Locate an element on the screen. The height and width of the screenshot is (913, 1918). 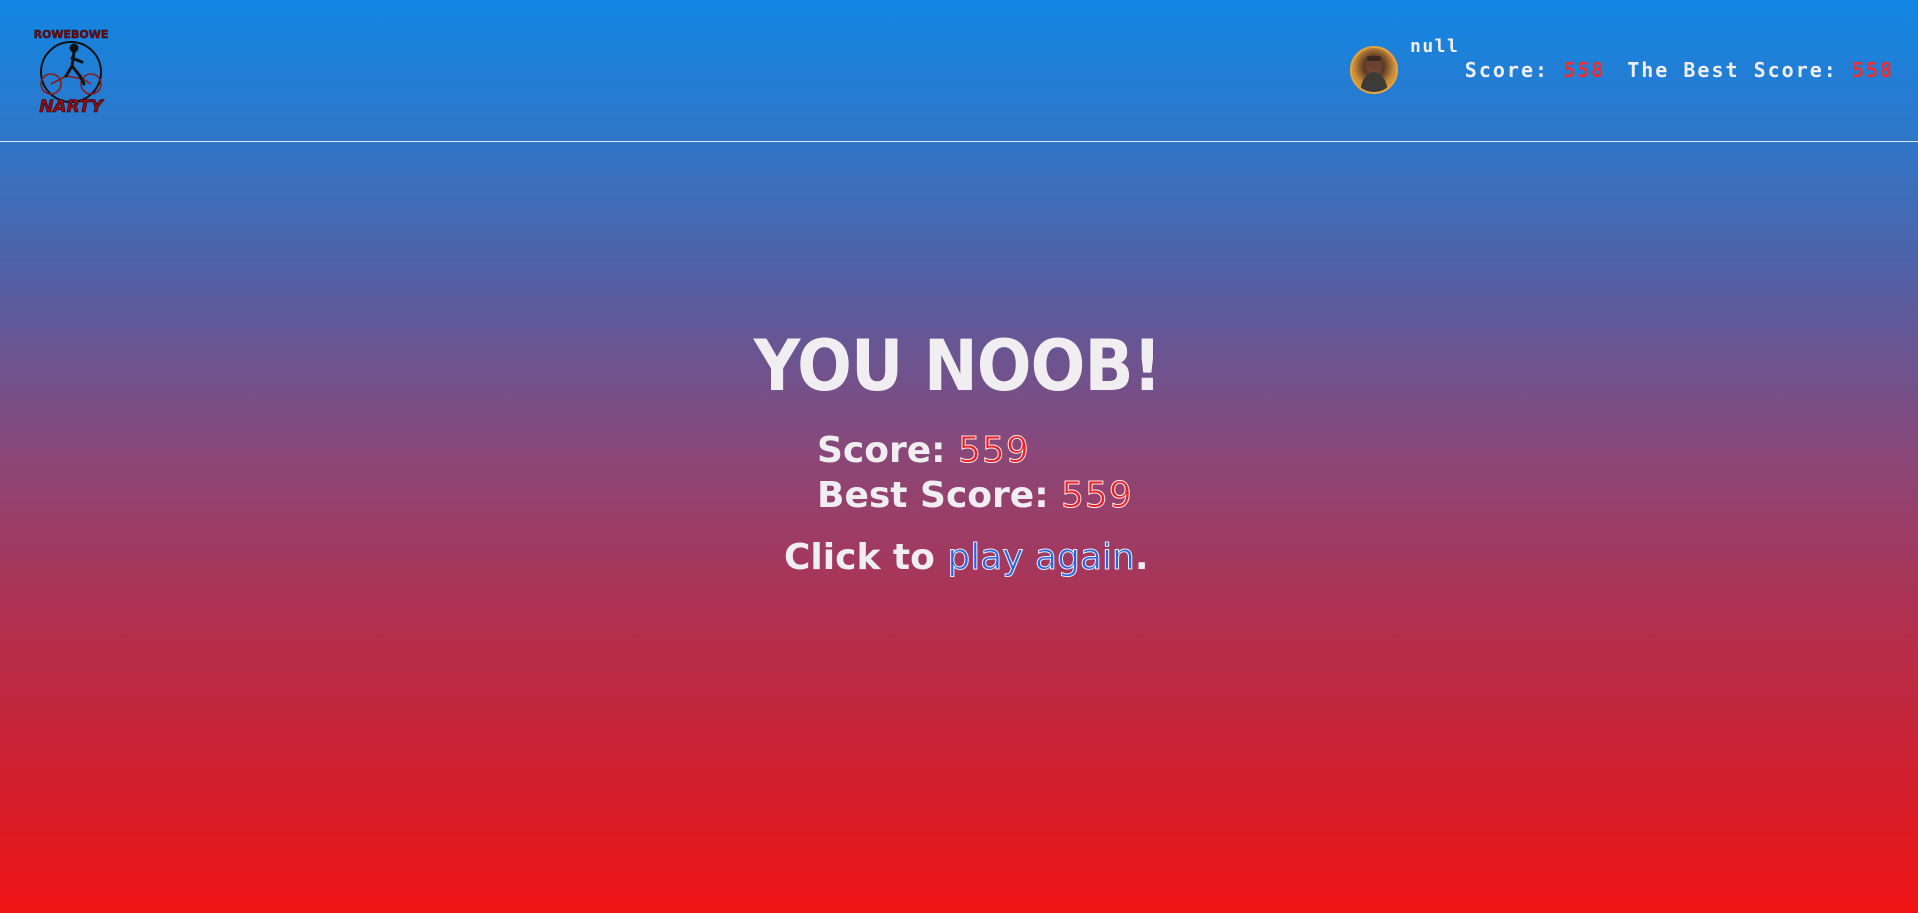
avatar-portrait-icon is located at coordinates (1374, 74).